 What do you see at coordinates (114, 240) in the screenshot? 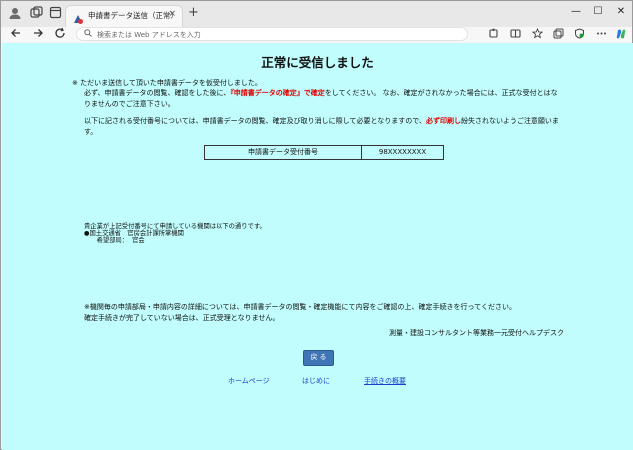
I see `agency-line-3: 希望部局： 官会` at bounding box center [114, 240].